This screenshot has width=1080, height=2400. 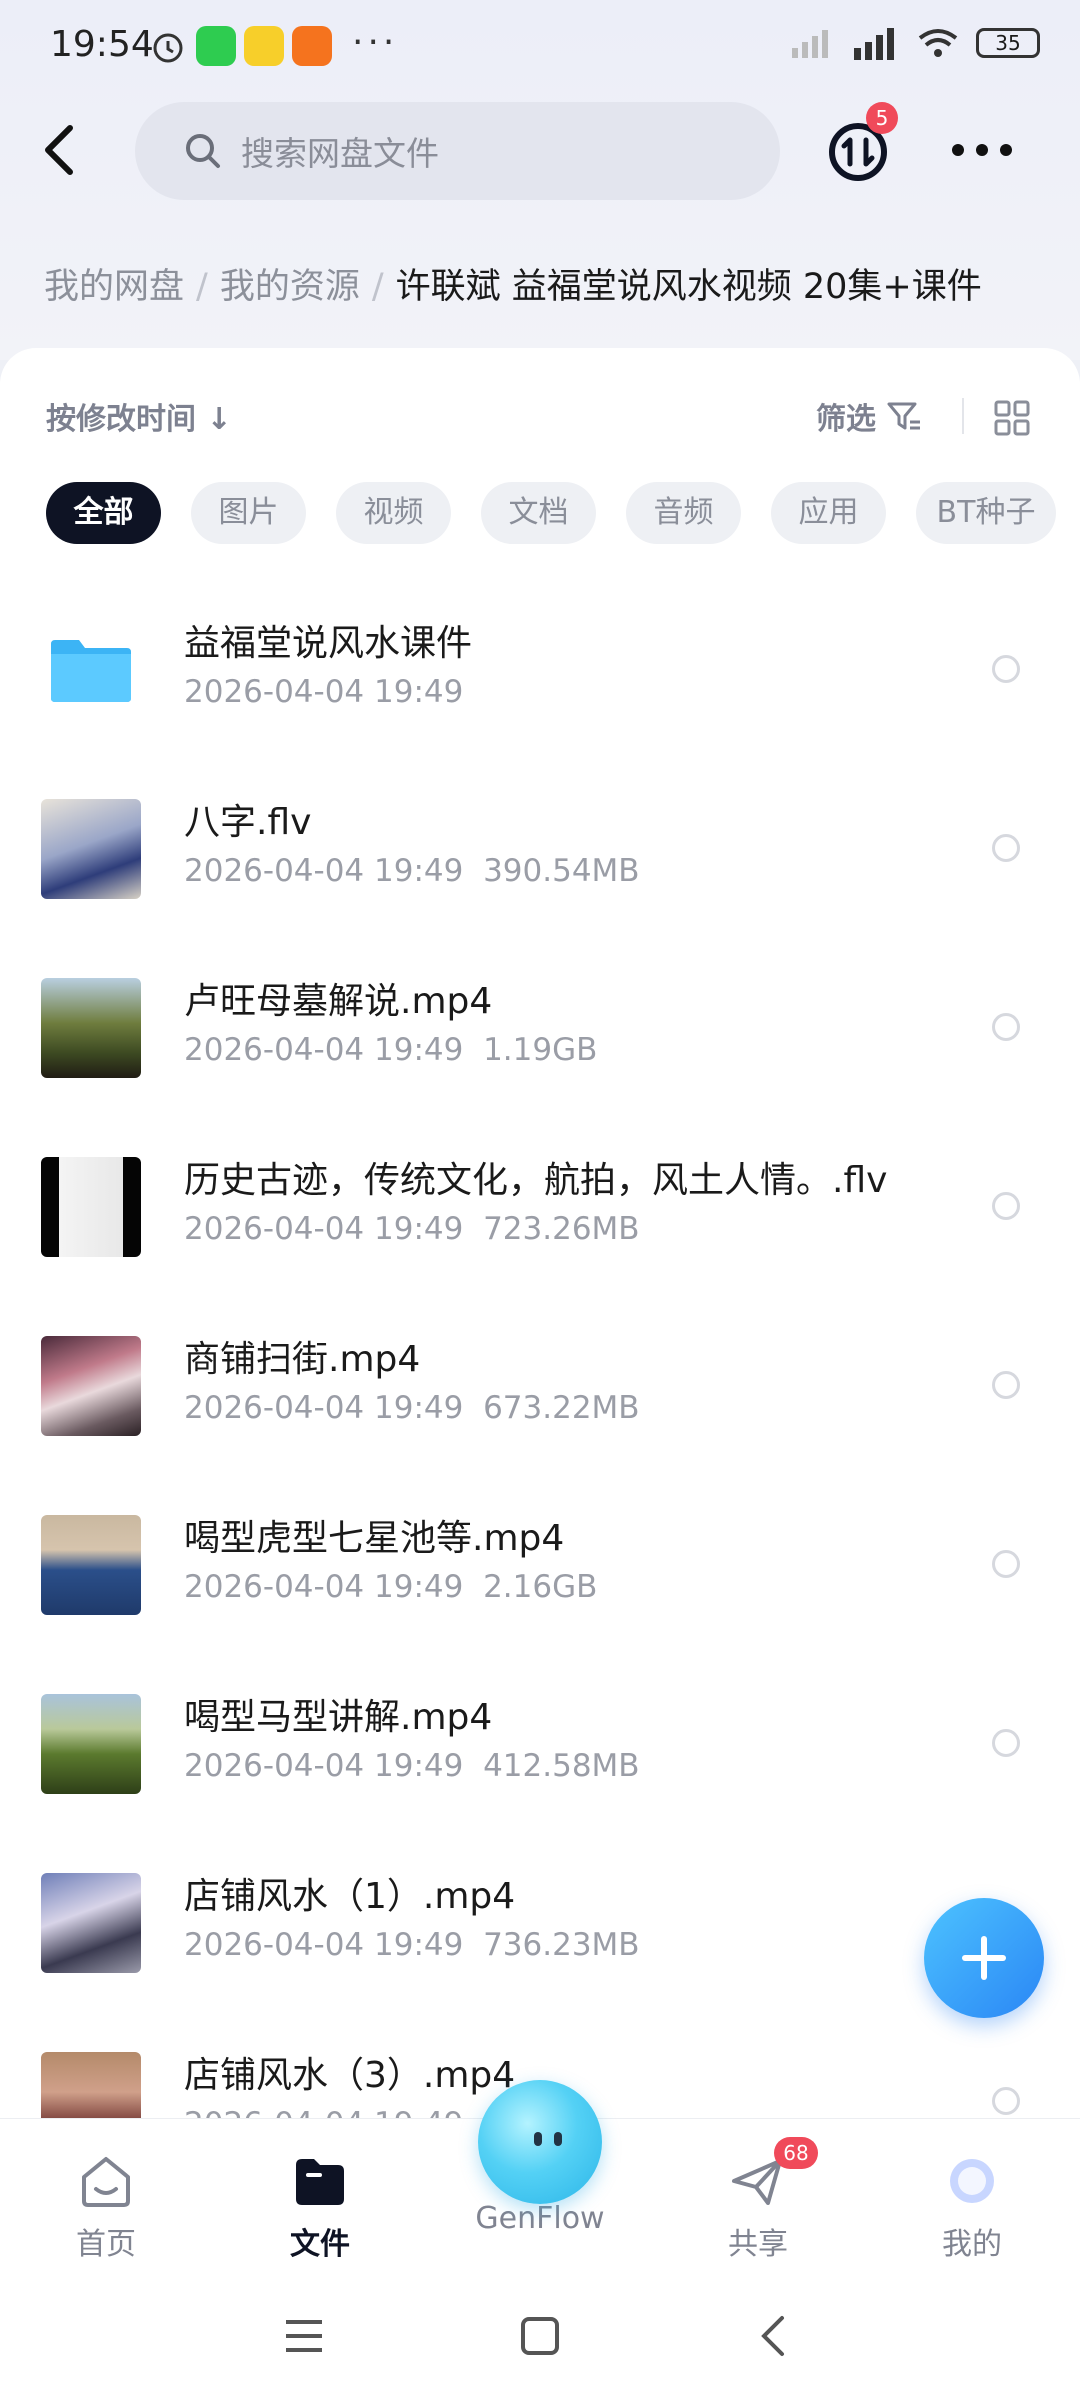 I want to click on profile-icon, so click(x=972, y=2181).